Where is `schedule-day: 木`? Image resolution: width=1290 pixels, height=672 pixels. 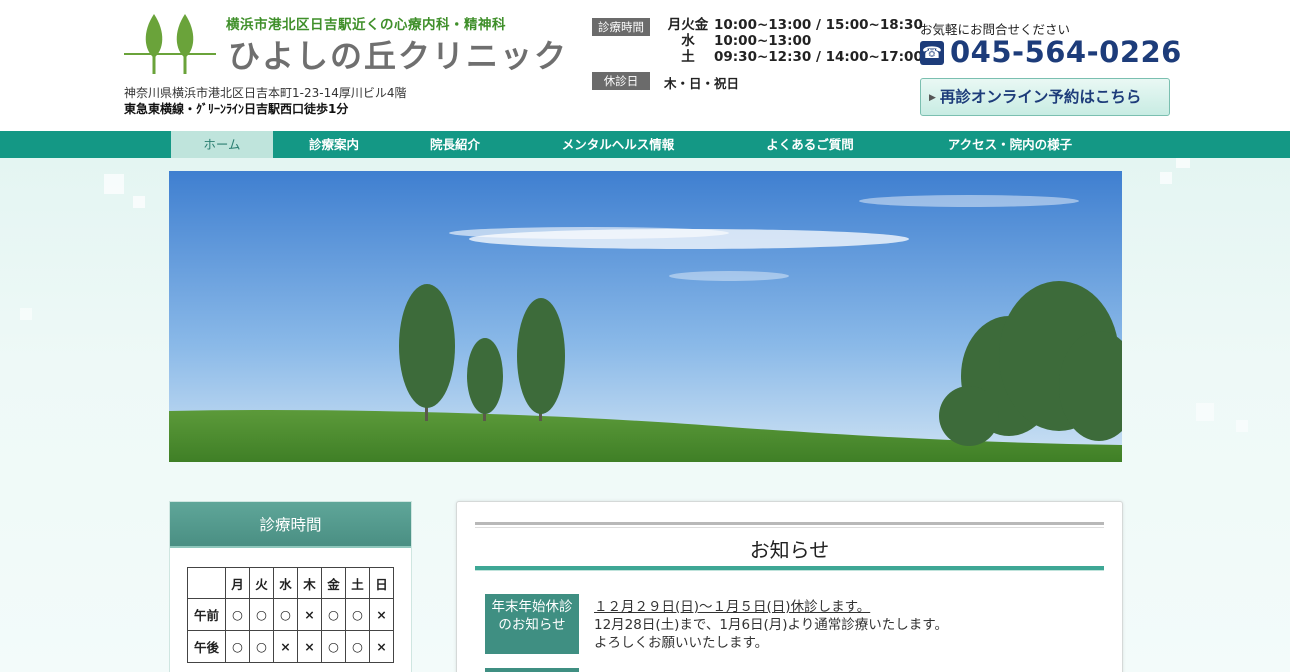
schedule-day: 木 is located at coordinates (309, 583).